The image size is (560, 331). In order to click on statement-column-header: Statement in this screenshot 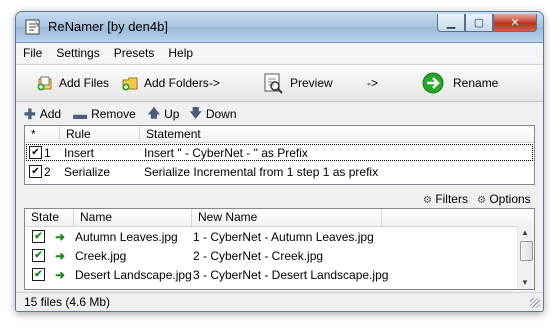, I will do `click(337, 134)`.